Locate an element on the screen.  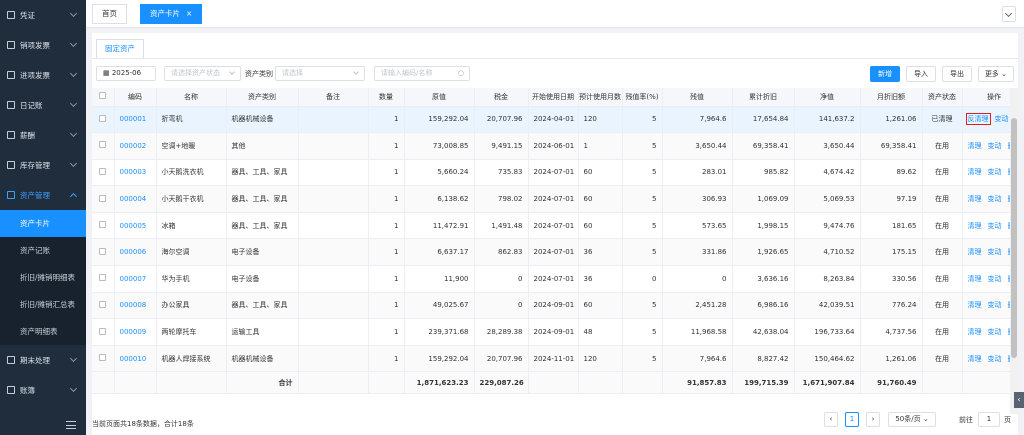
menu-collapse-icon is located at coordinates (71, 425).